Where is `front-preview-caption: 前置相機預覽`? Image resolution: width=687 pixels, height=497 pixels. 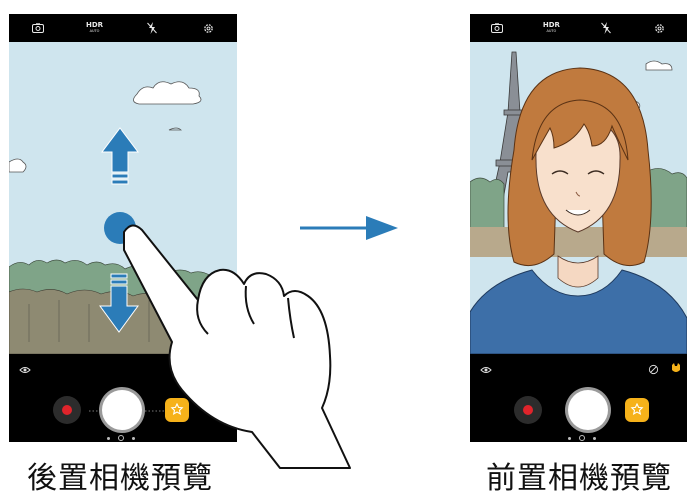
front-preview-caption: 前置相機預覽 is located at coordinates (579, 478).